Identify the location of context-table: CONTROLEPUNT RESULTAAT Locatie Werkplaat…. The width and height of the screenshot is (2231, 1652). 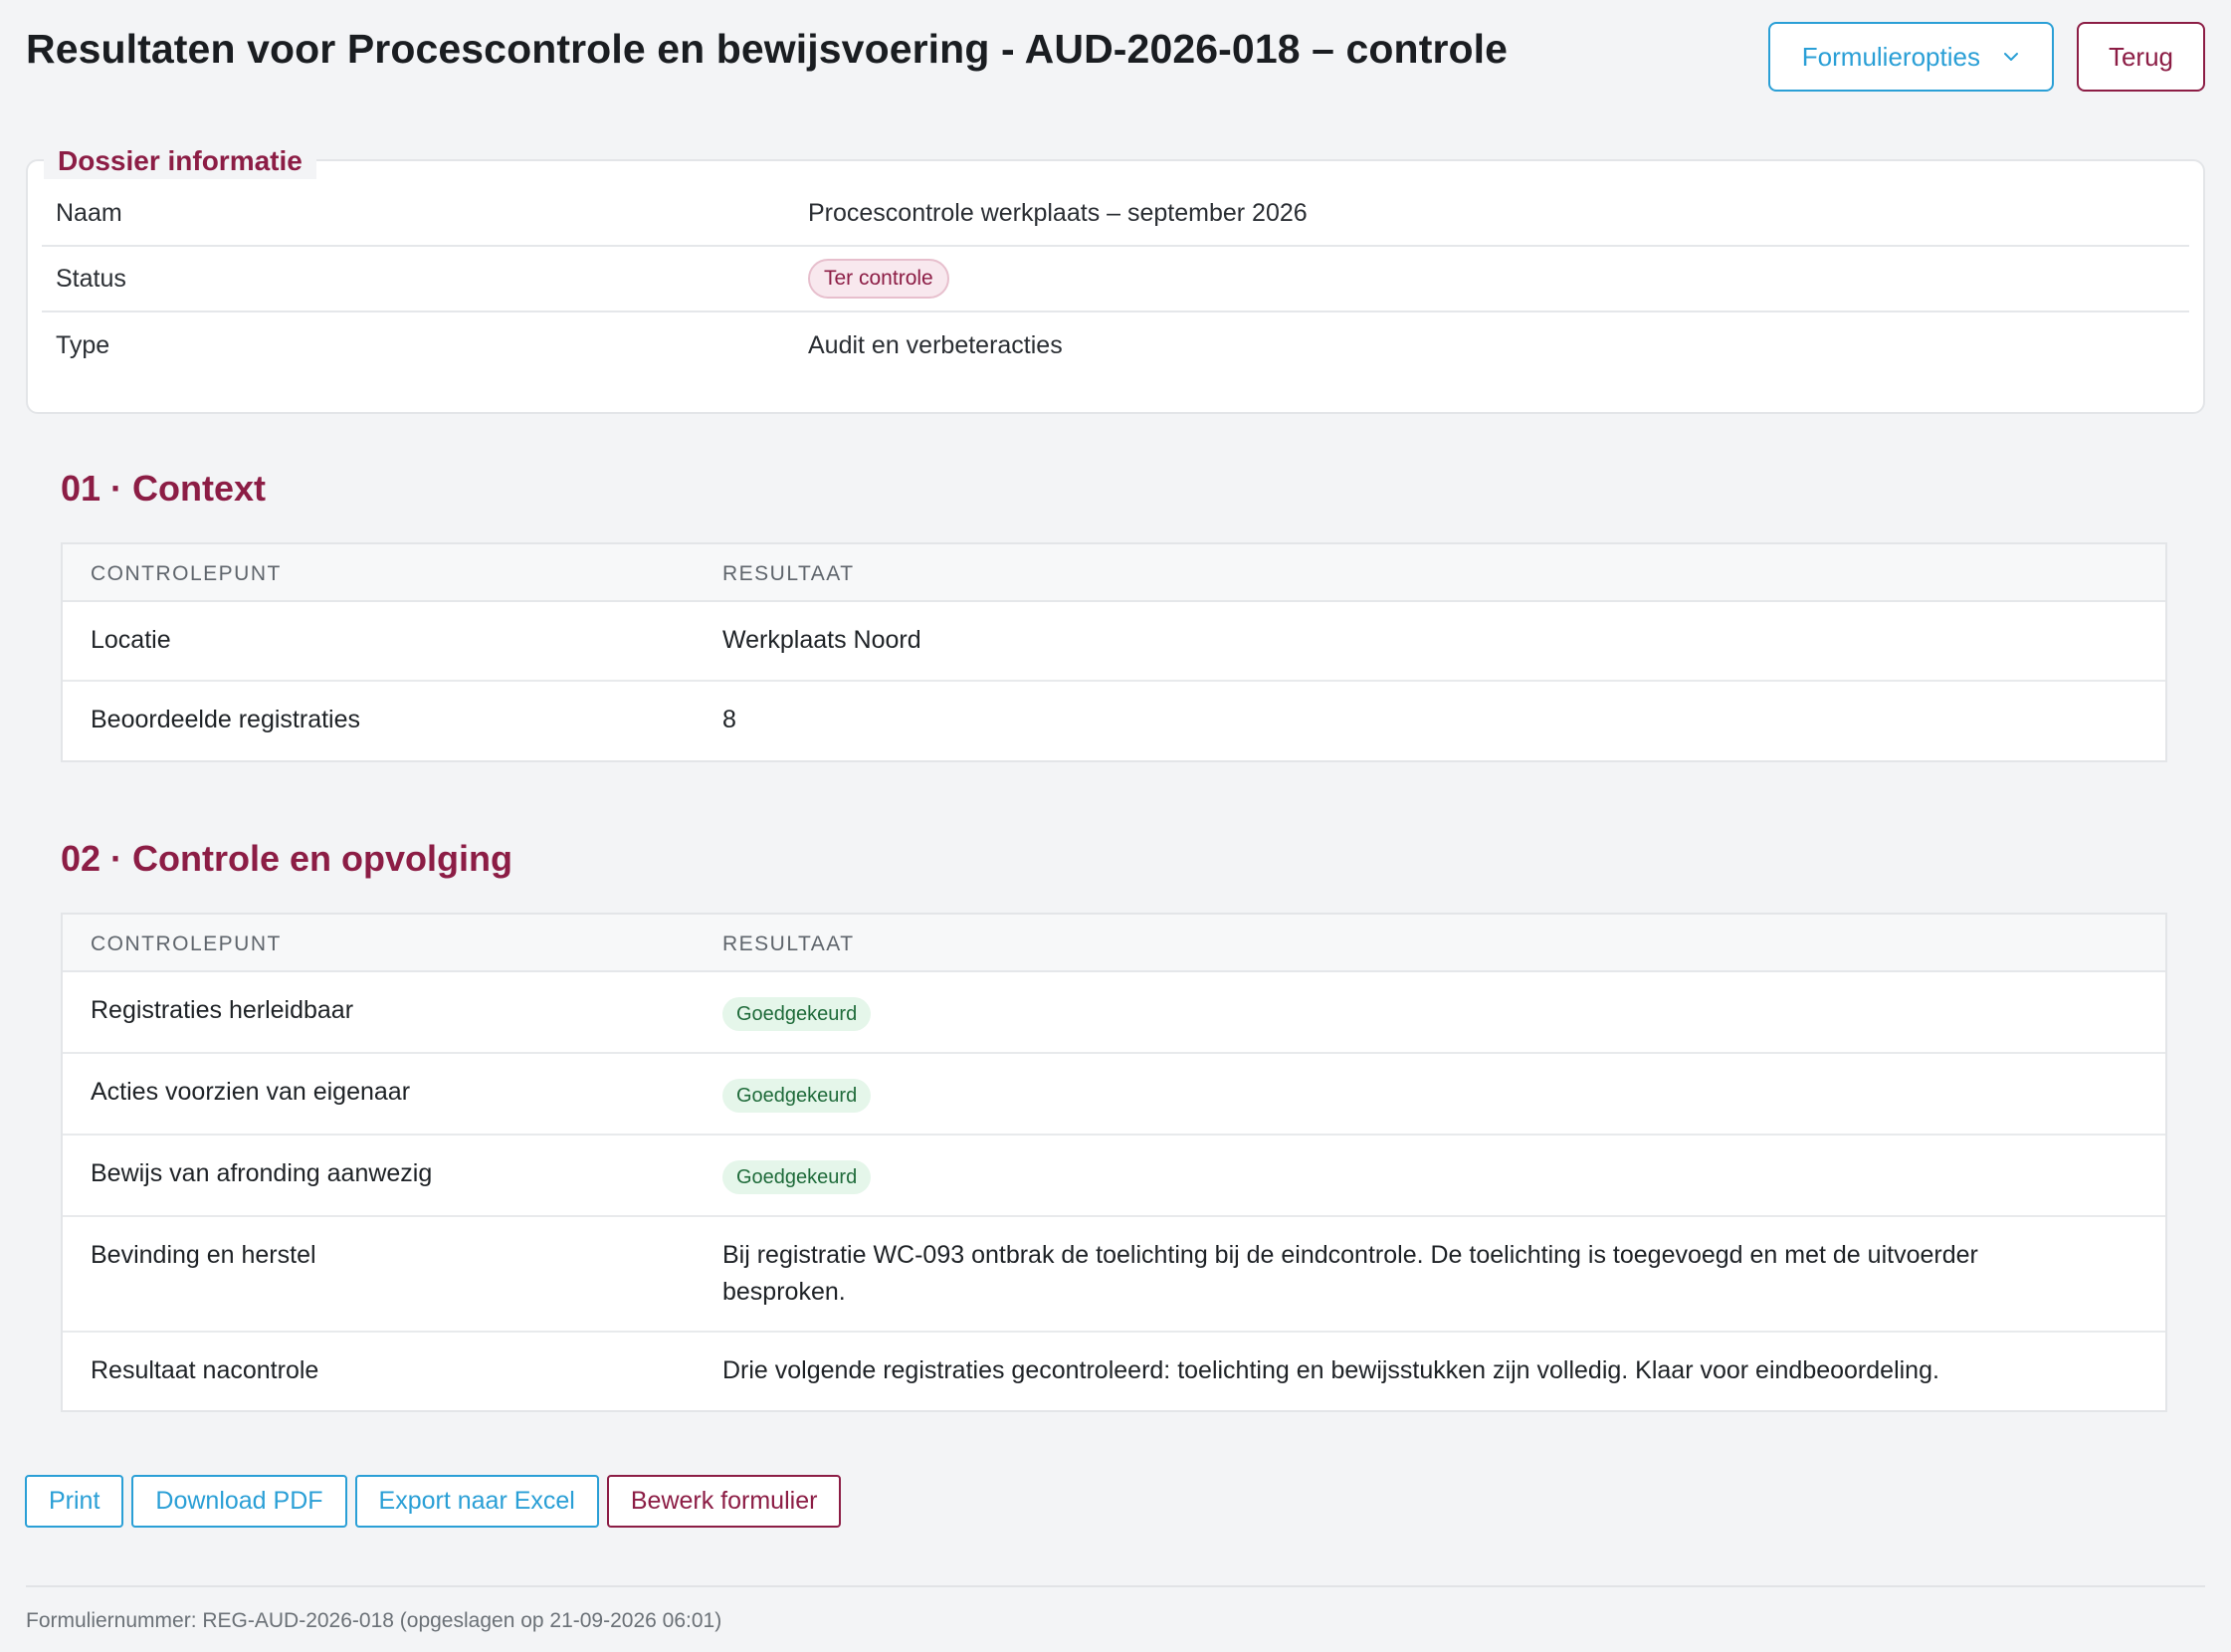
(1114, 652).